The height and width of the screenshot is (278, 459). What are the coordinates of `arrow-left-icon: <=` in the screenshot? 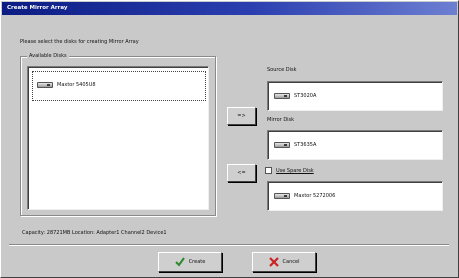 It's located at (241, 173).